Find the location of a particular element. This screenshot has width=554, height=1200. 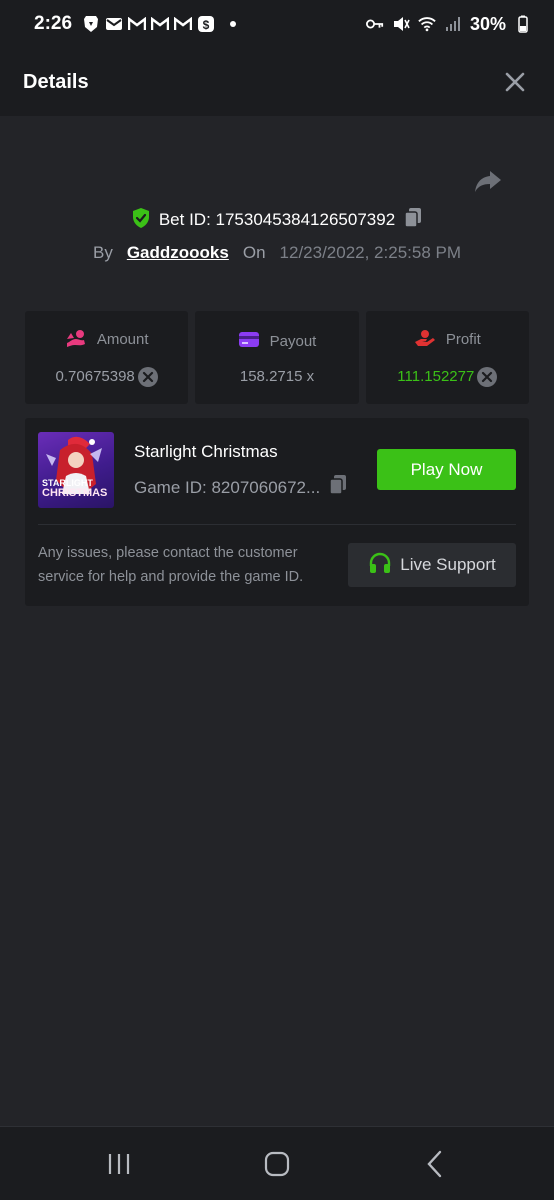

home-icon is located at coordinates (277, 1164).